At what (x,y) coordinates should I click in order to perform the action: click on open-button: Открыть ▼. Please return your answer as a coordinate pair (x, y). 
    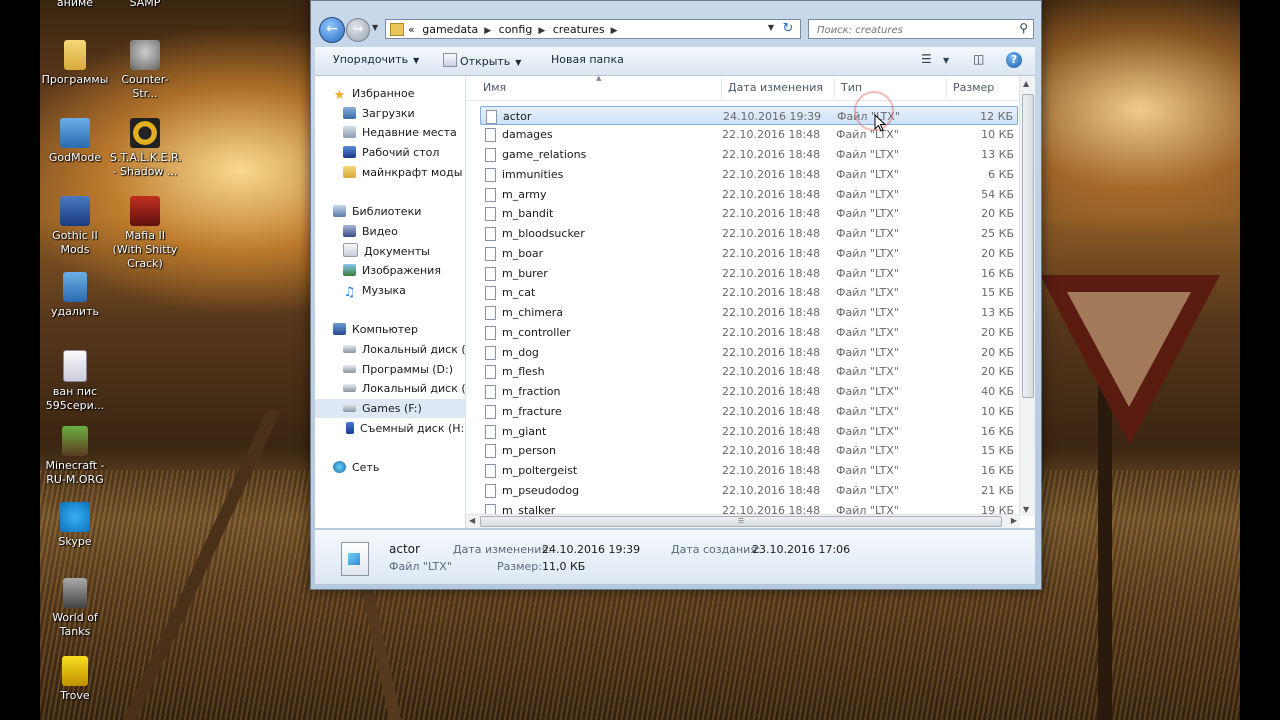
    Looking at the image, I should click on (482, 60).